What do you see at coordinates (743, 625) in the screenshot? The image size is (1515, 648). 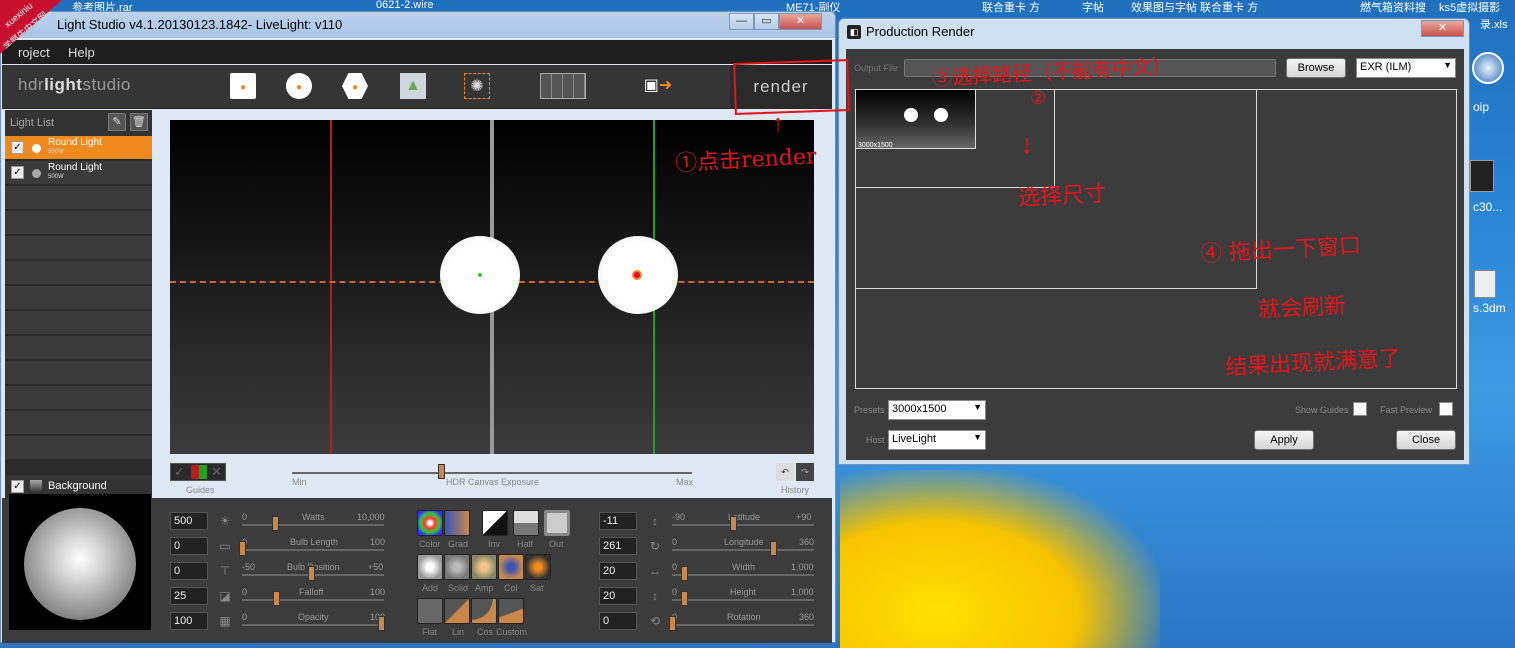 I see `rotation-slider` at bounding box center [743, 625].